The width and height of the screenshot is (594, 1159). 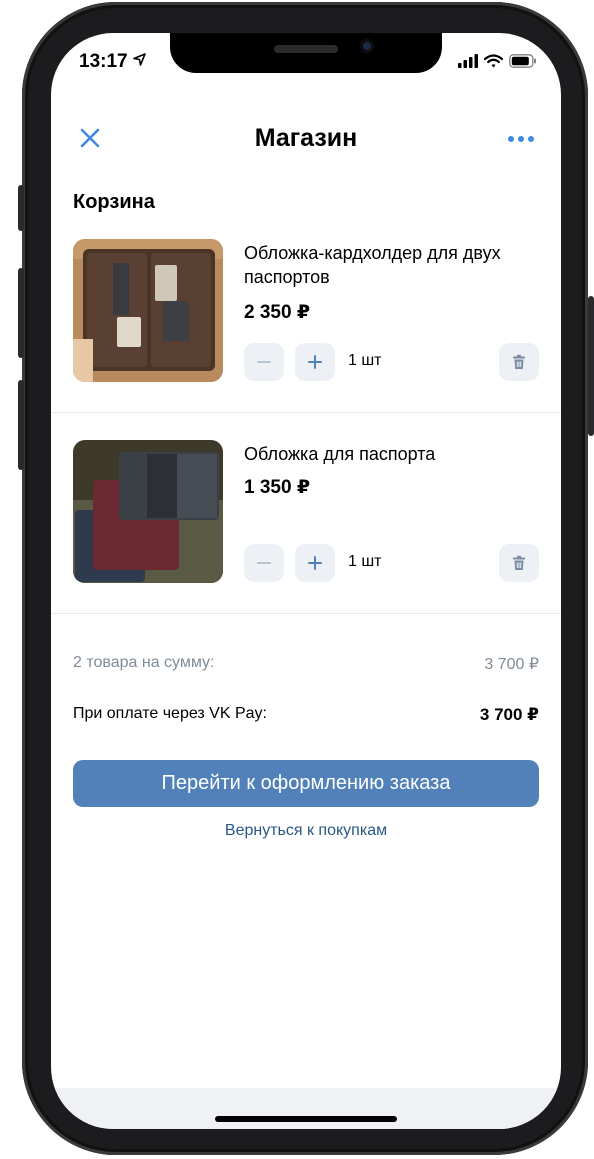 I want to click on status-time: 13:17, so click(x=112, y=62).